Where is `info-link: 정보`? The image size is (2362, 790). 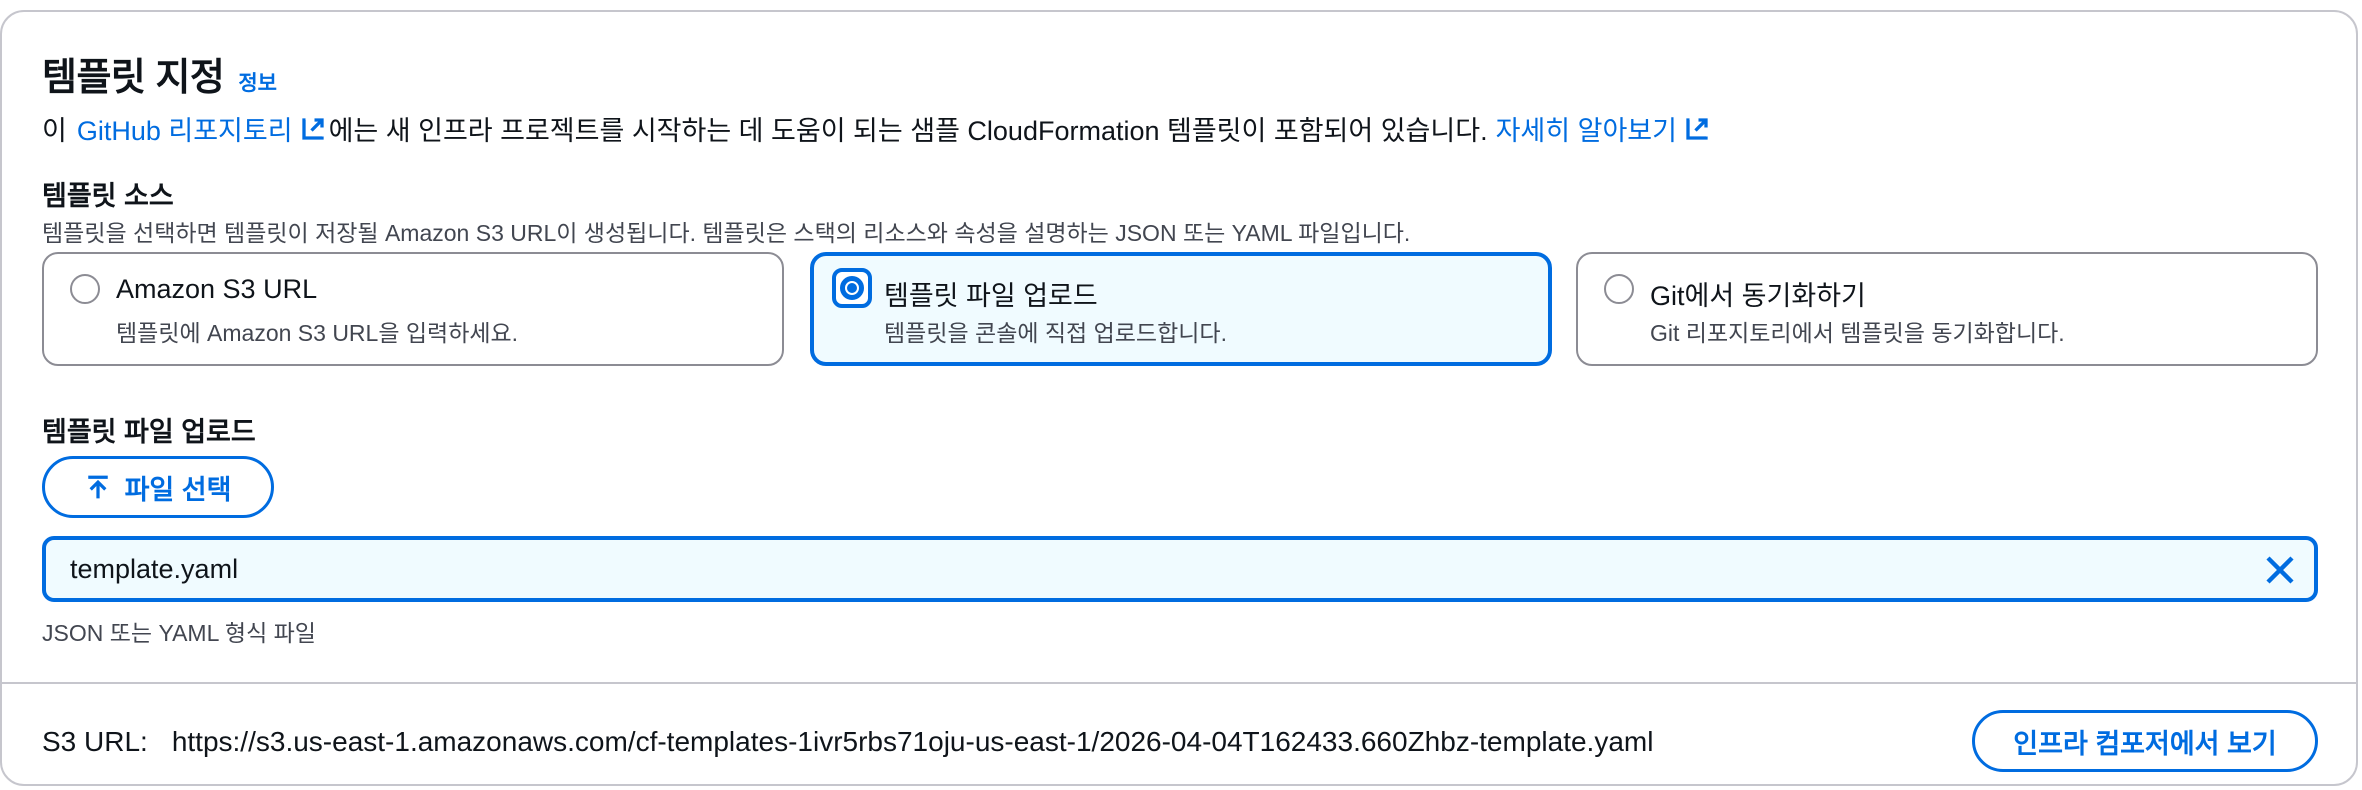 info-link: 정보 is located at coordinates (257, 82).